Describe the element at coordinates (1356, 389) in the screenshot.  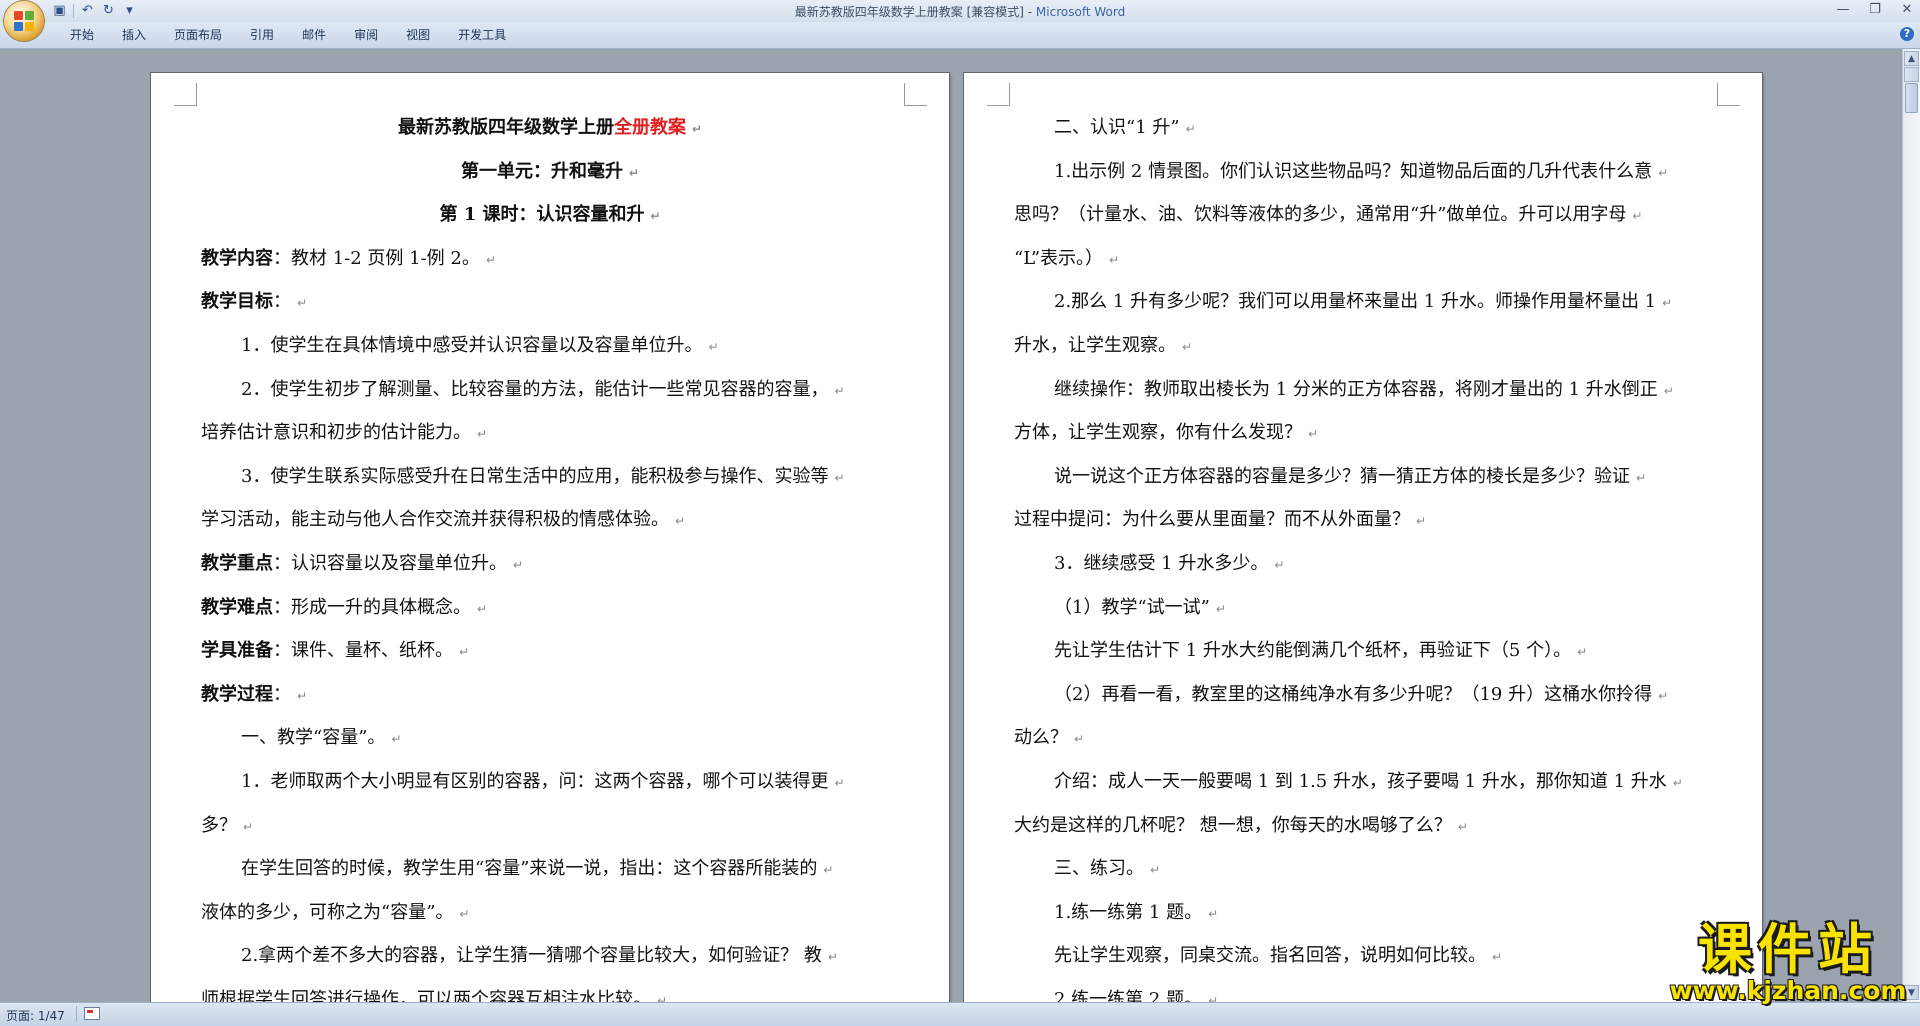
I see `paragraph-text: 继续操作：教师取出棱长为 1 分米的正方体容器，将刚才量出的 1 升水倒正` at that location.